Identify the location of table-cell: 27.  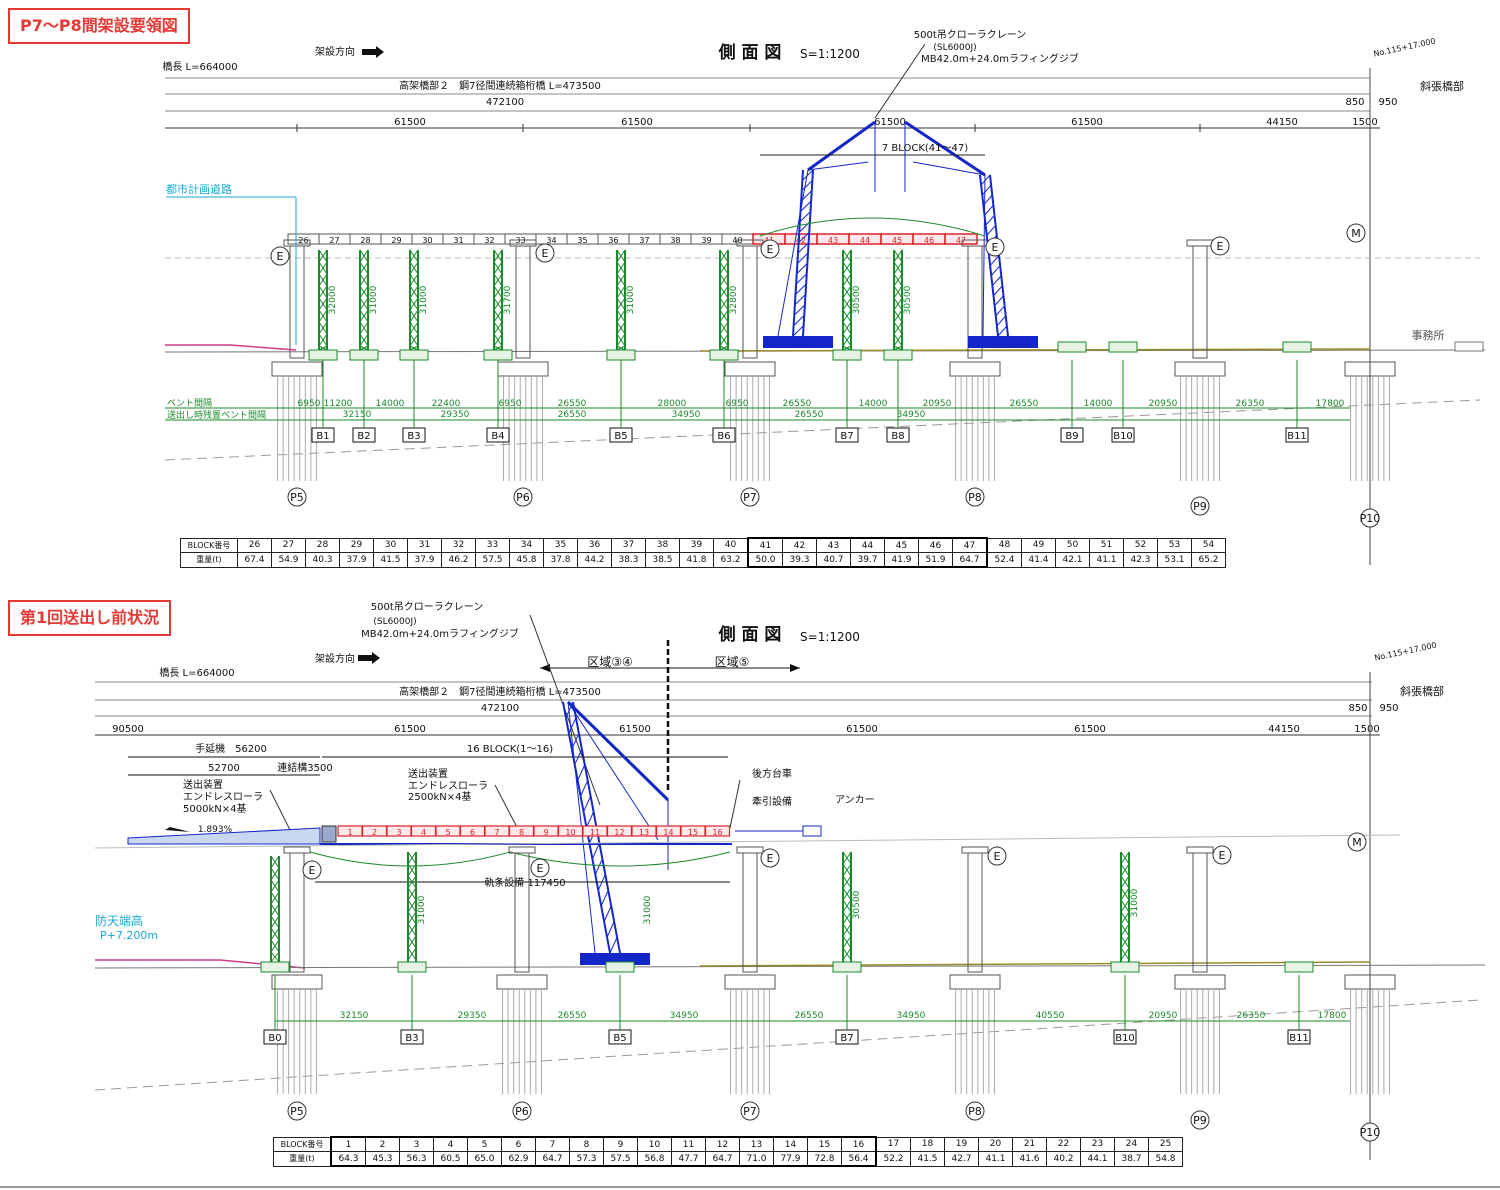
(288, 545).